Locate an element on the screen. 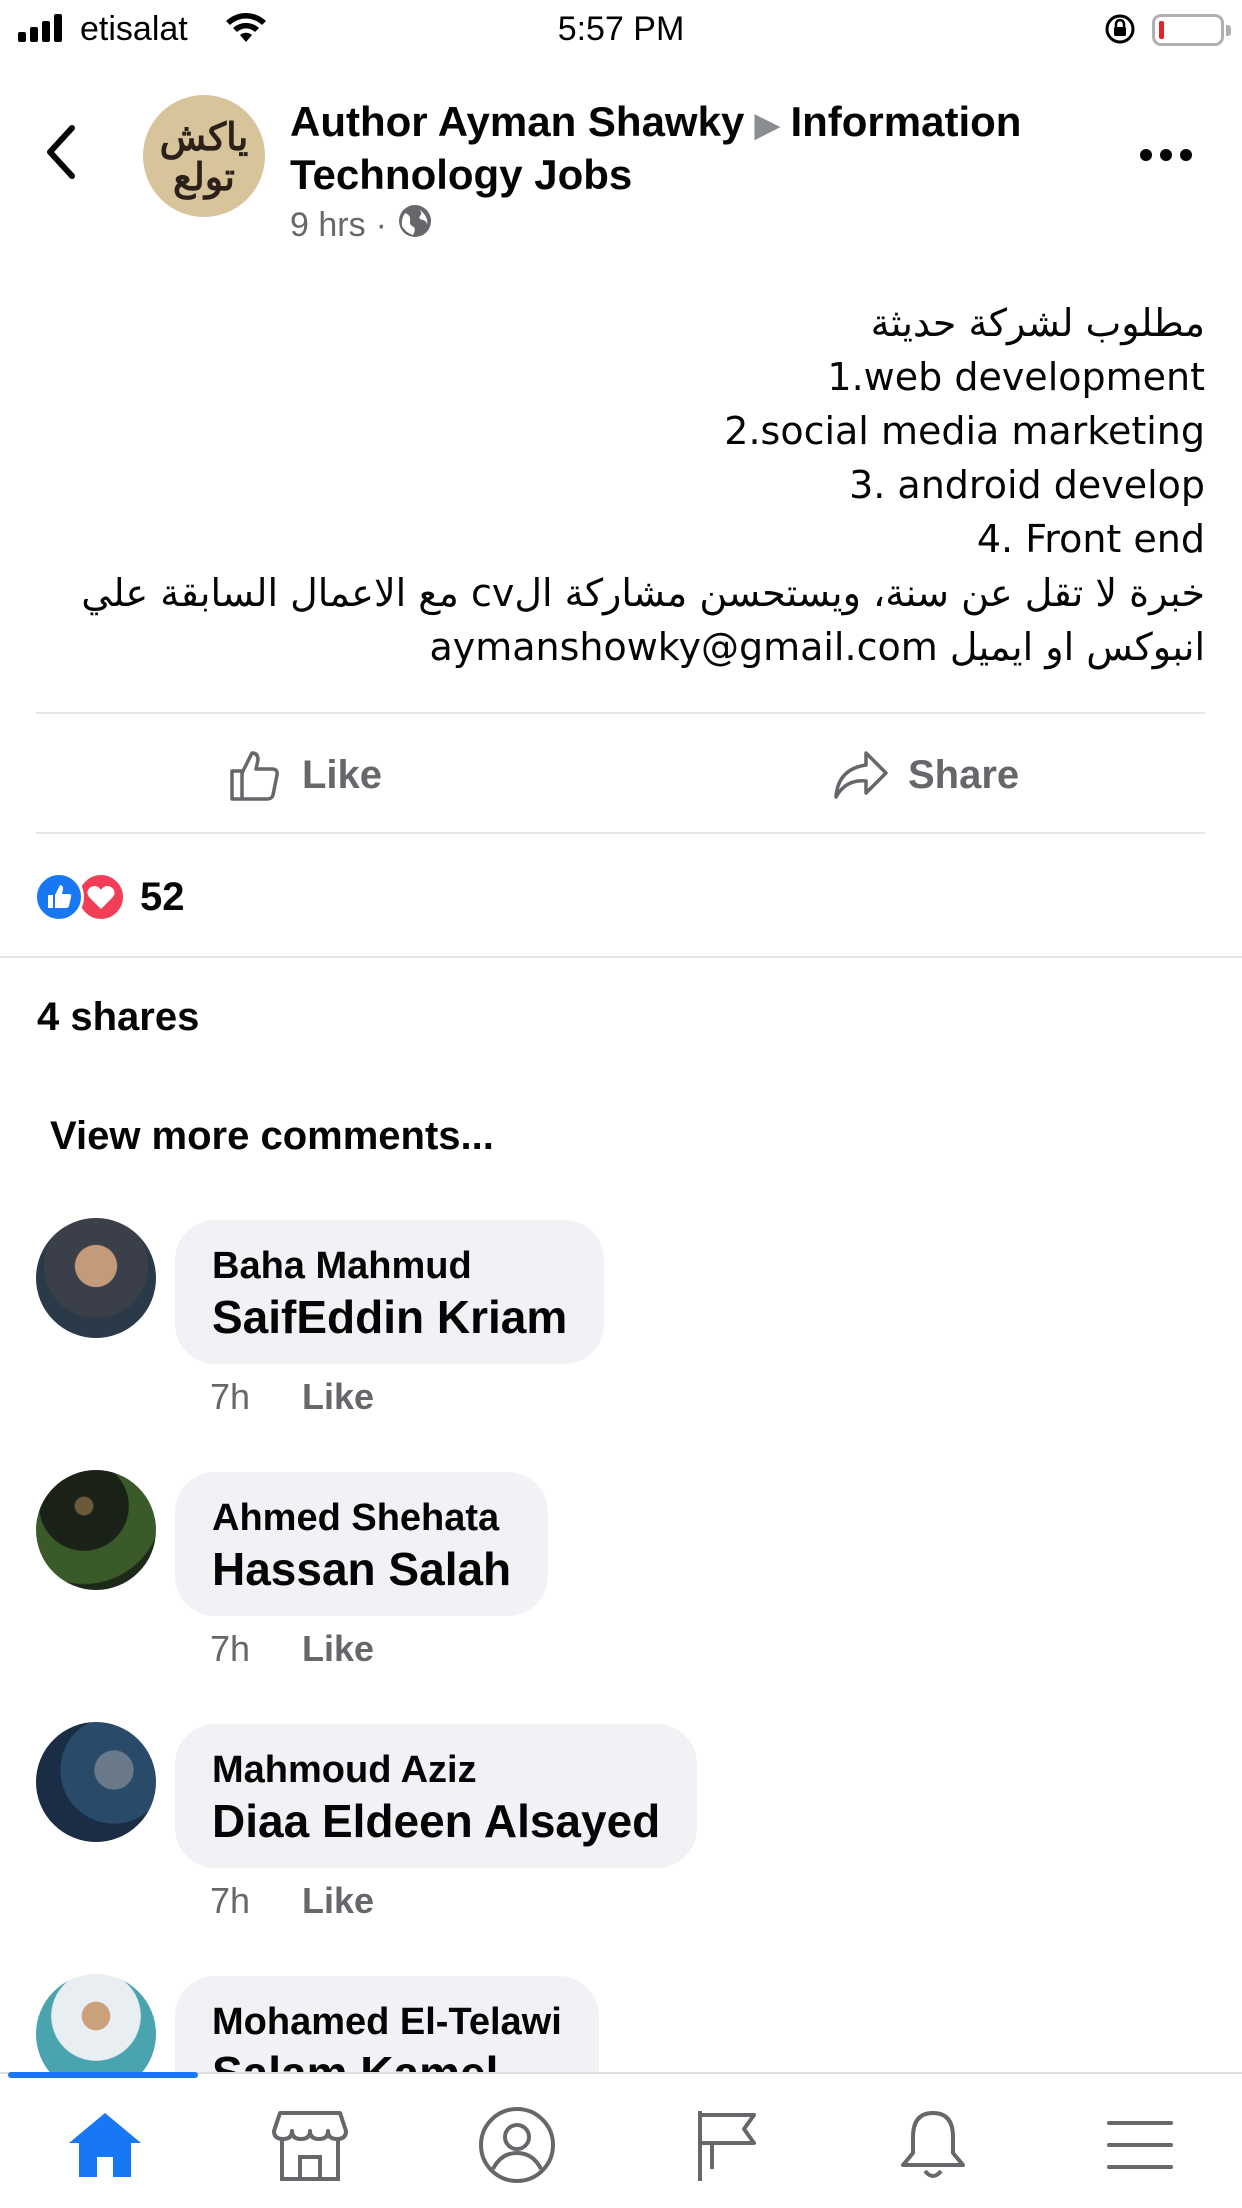 Image resolution: width=1242 pixels, height=2208 pixels. notifications-bell-icon is located at coordinates (933, 2144).